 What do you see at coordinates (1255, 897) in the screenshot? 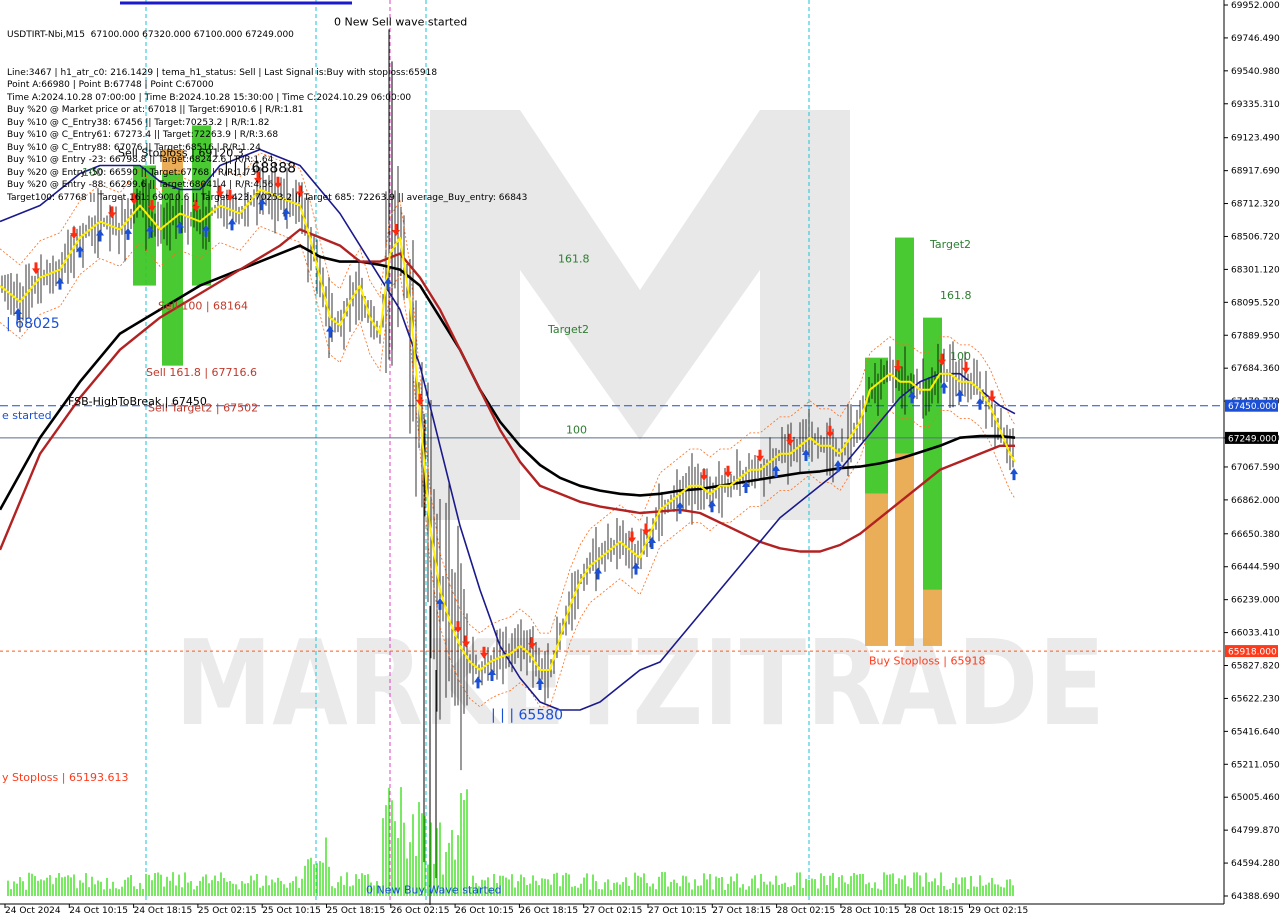
I see `y-tick-label: 64388.690` at bounding box center [1255, 897].